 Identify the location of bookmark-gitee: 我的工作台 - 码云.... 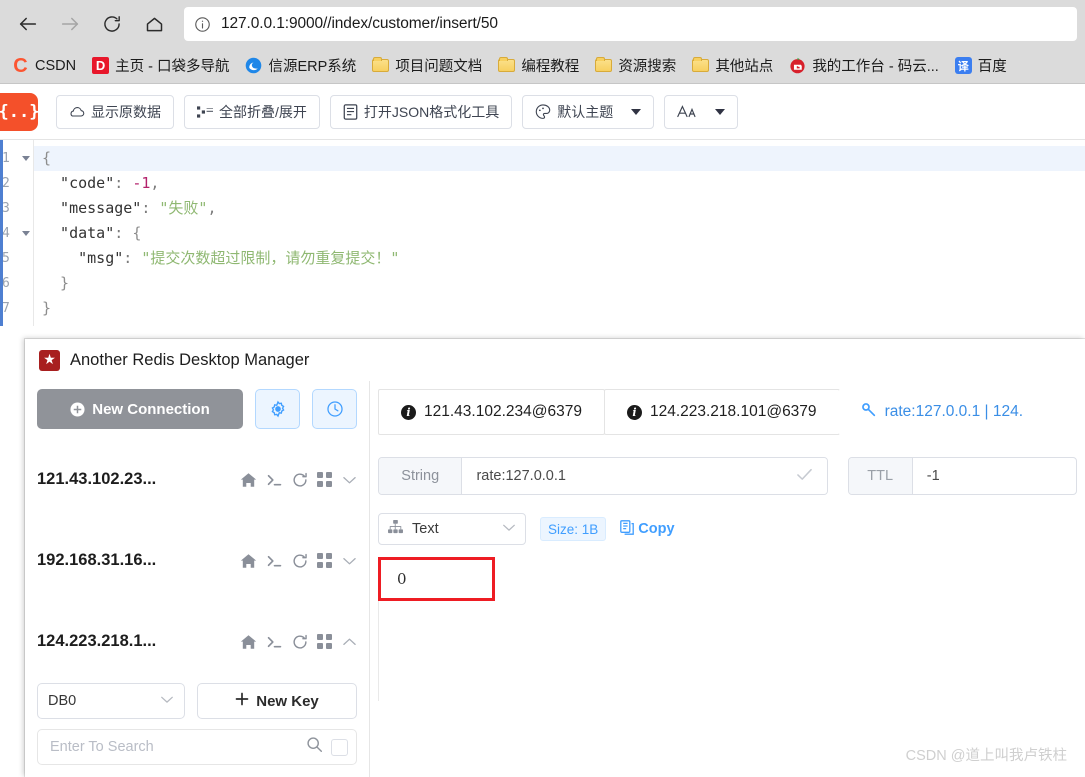
(863, 65).